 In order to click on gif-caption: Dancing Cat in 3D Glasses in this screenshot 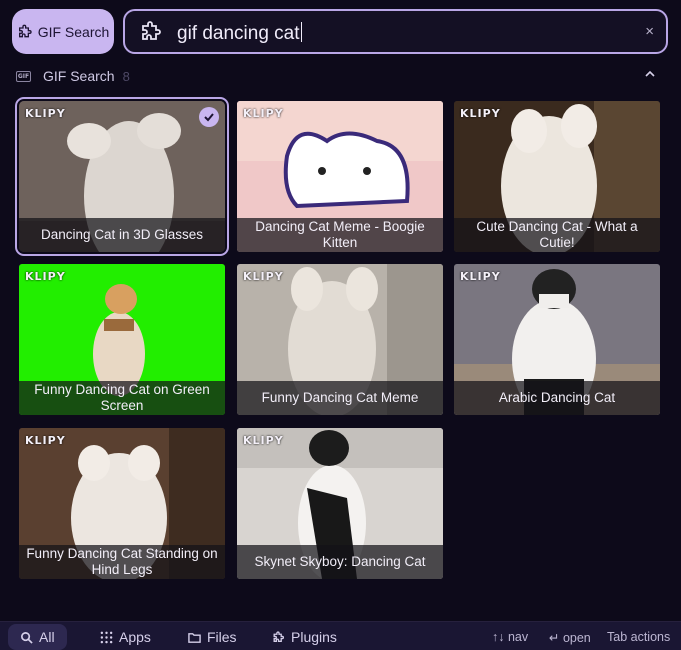, I will do `click(122, 235)`.